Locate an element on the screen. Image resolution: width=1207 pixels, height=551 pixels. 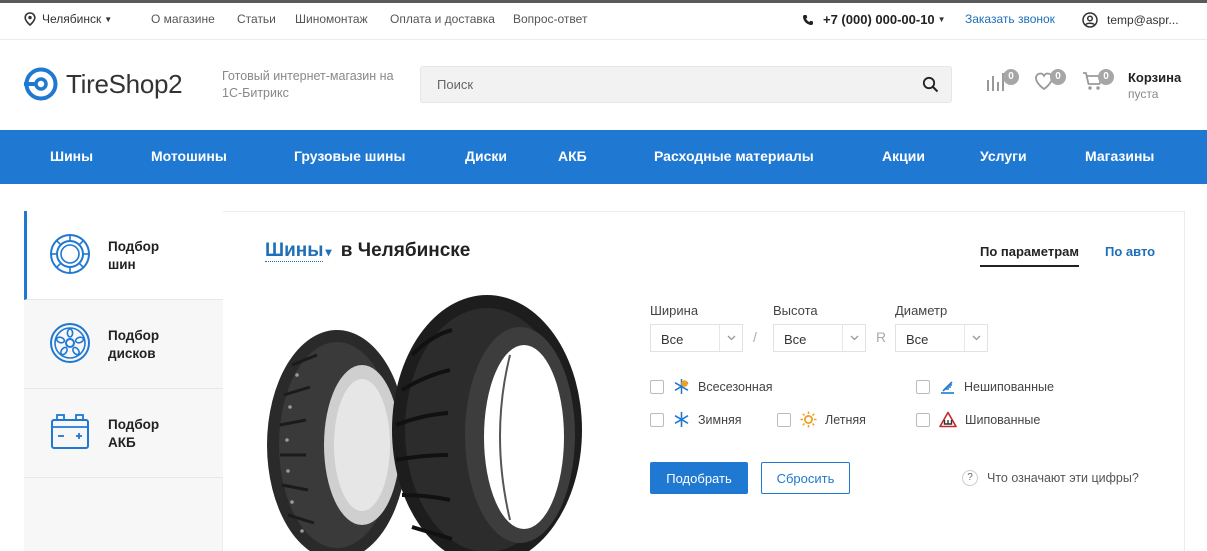
search-icon is located at coordinates (930, 84).